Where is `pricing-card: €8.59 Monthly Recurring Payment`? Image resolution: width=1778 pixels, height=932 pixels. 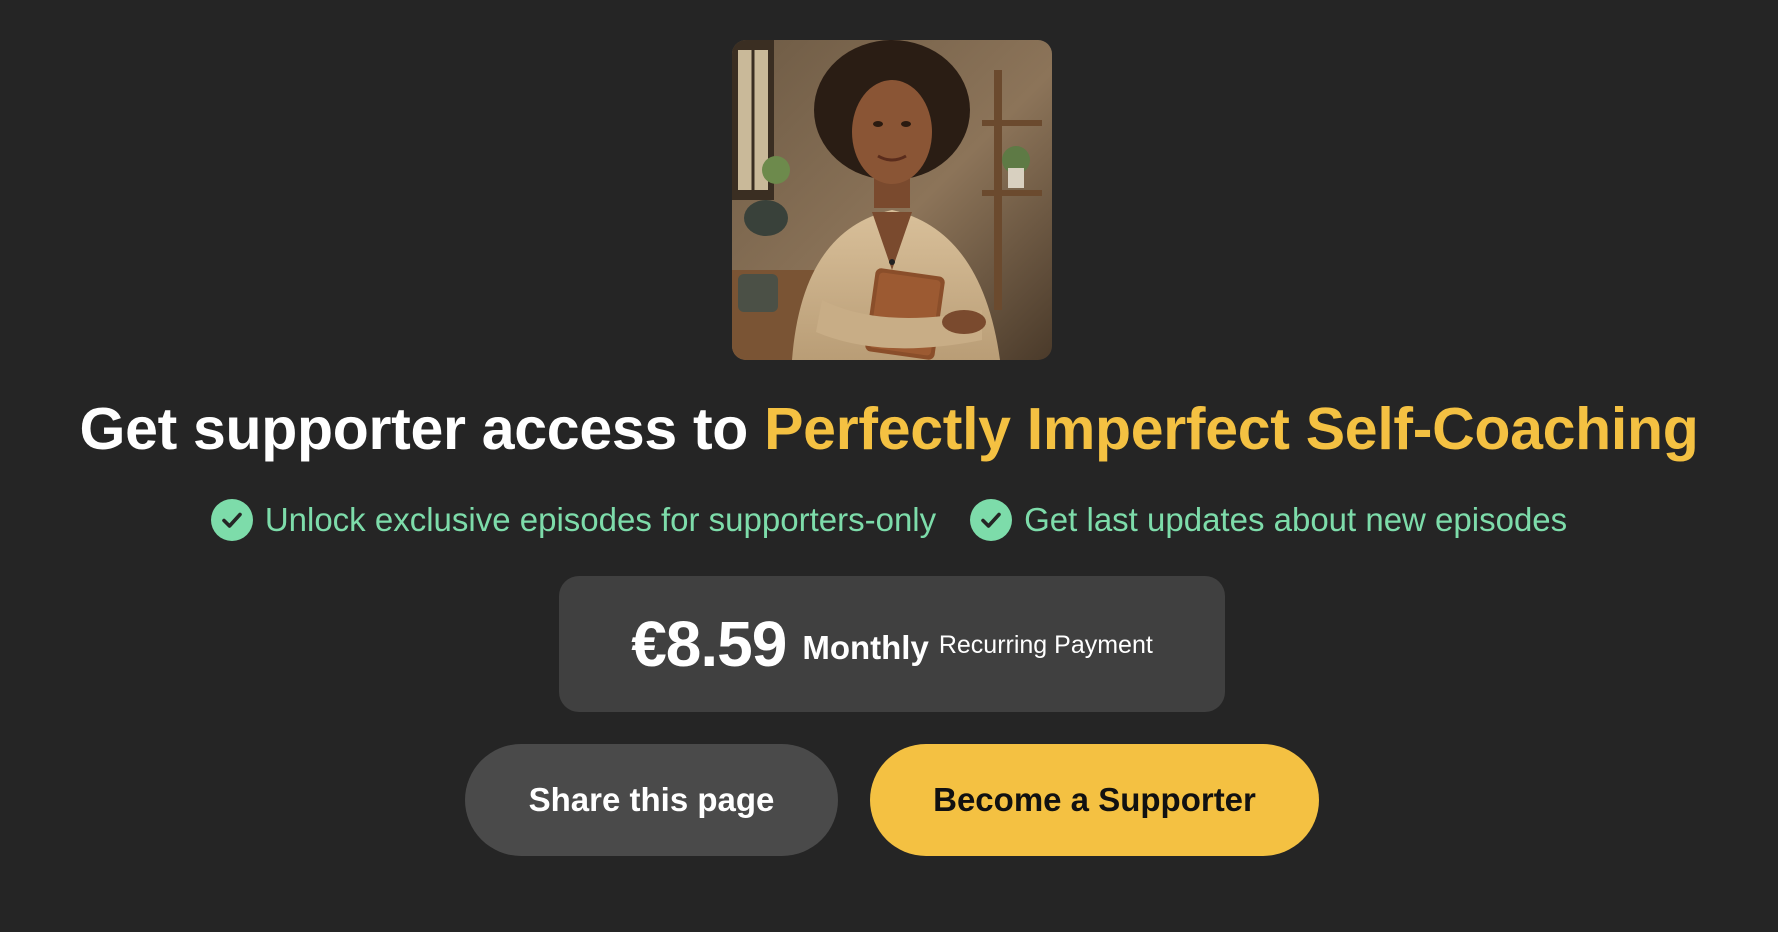 pricing-card: €8.59 Monthly Recurring Payment is located at coordinates (892, 644).